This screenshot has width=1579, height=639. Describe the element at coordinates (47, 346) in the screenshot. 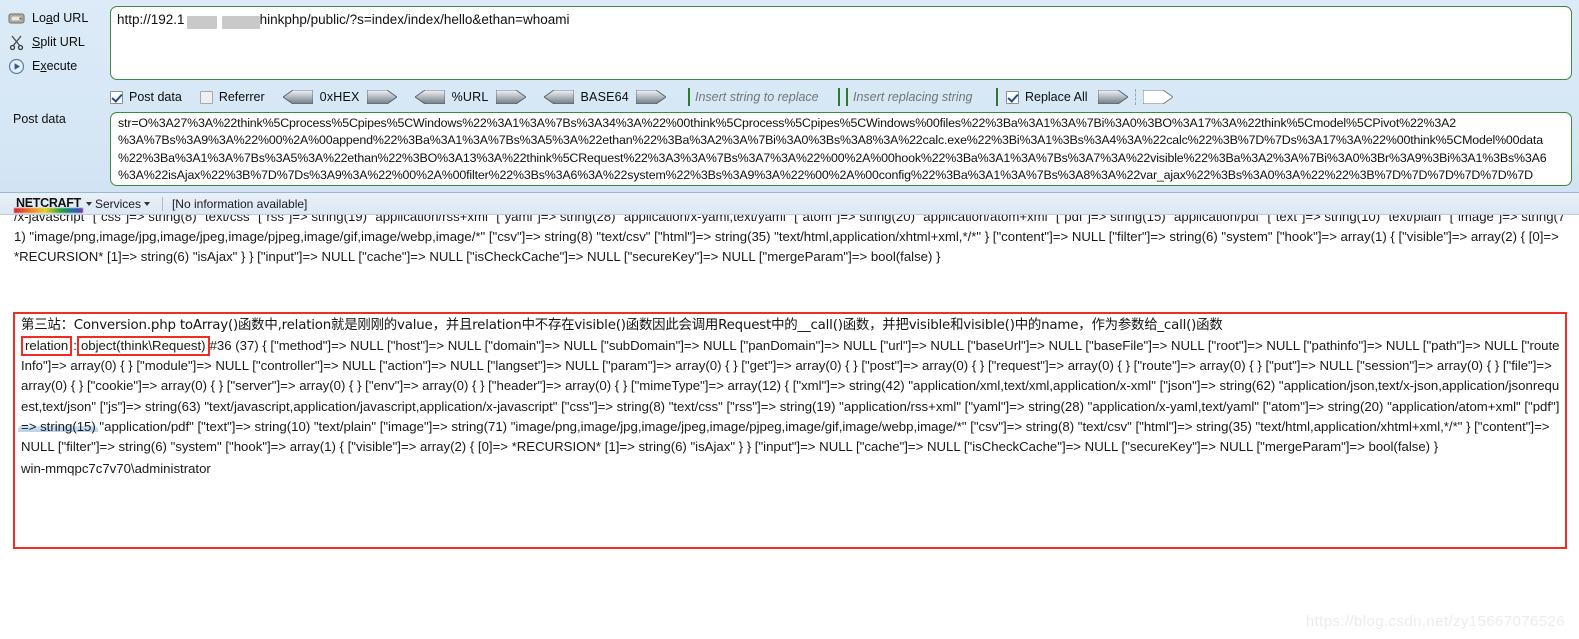

I see `relation-token-highlight: relation` at that location.